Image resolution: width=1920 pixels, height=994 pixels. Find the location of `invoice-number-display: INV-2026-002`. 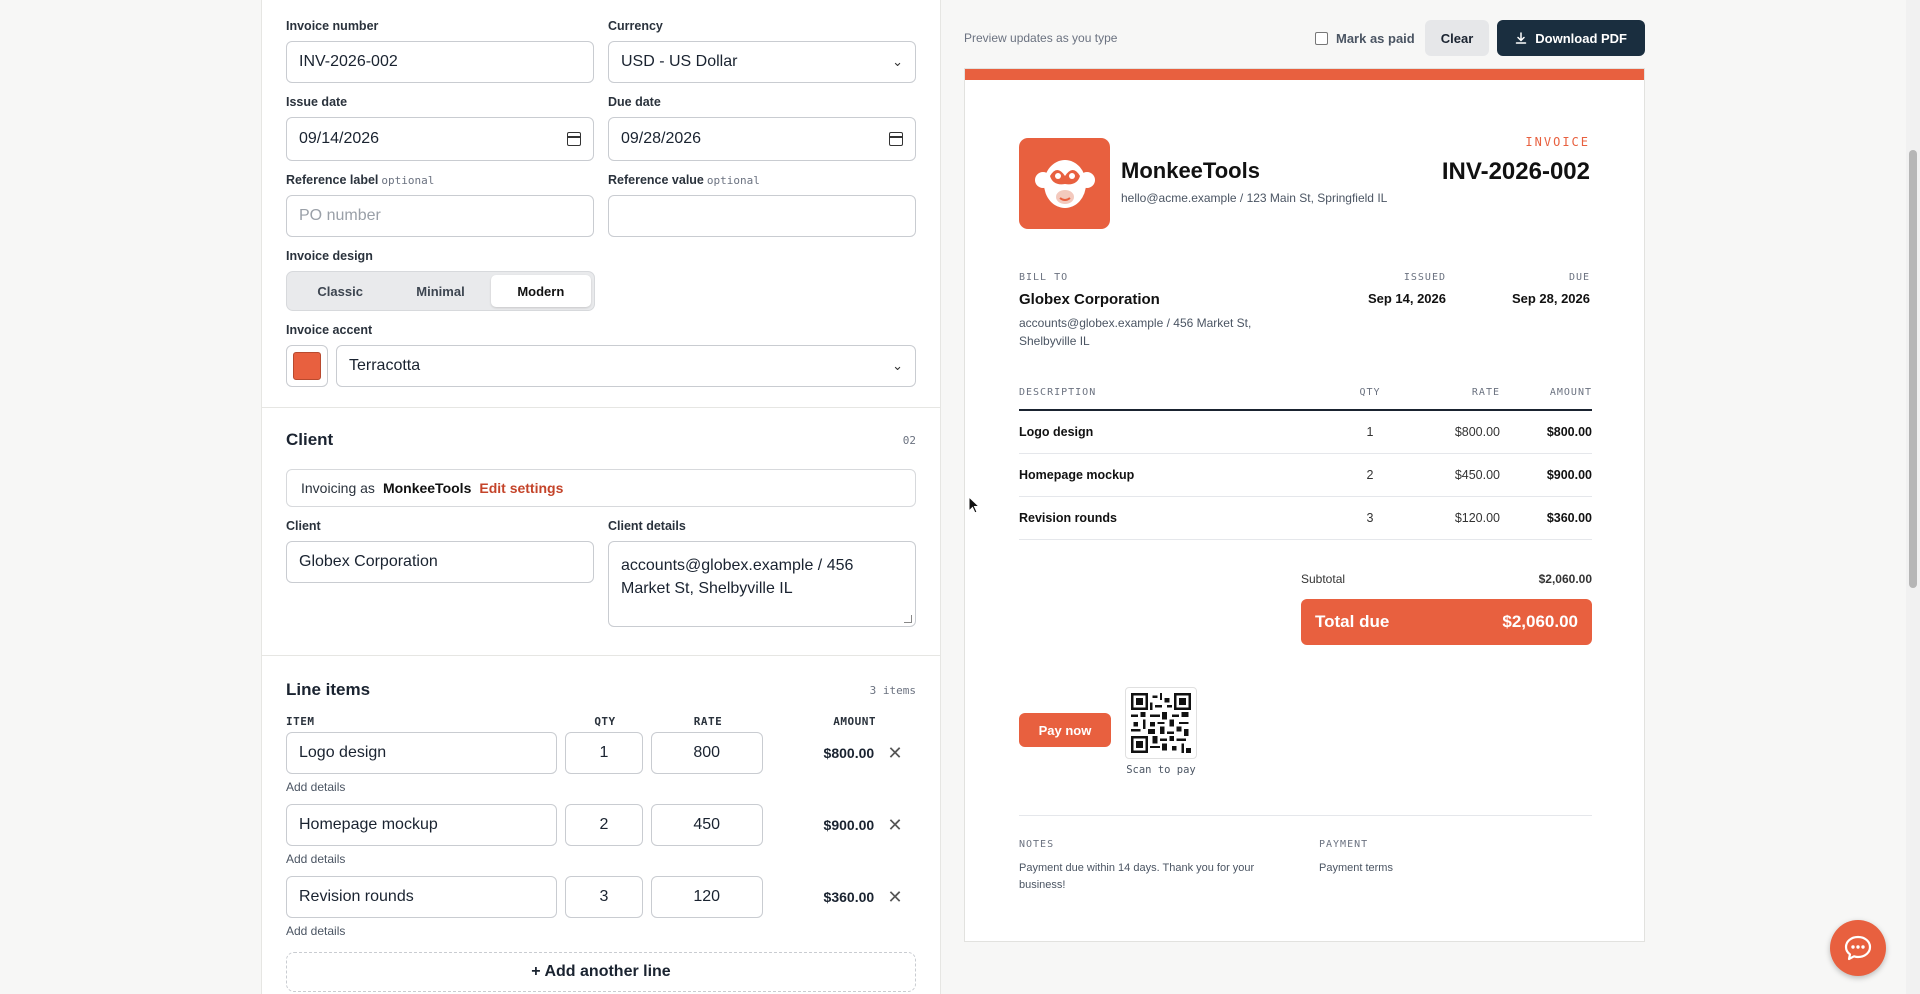

invoice-number-display: INV-2026-002 is located at coordinates (1515, 171).